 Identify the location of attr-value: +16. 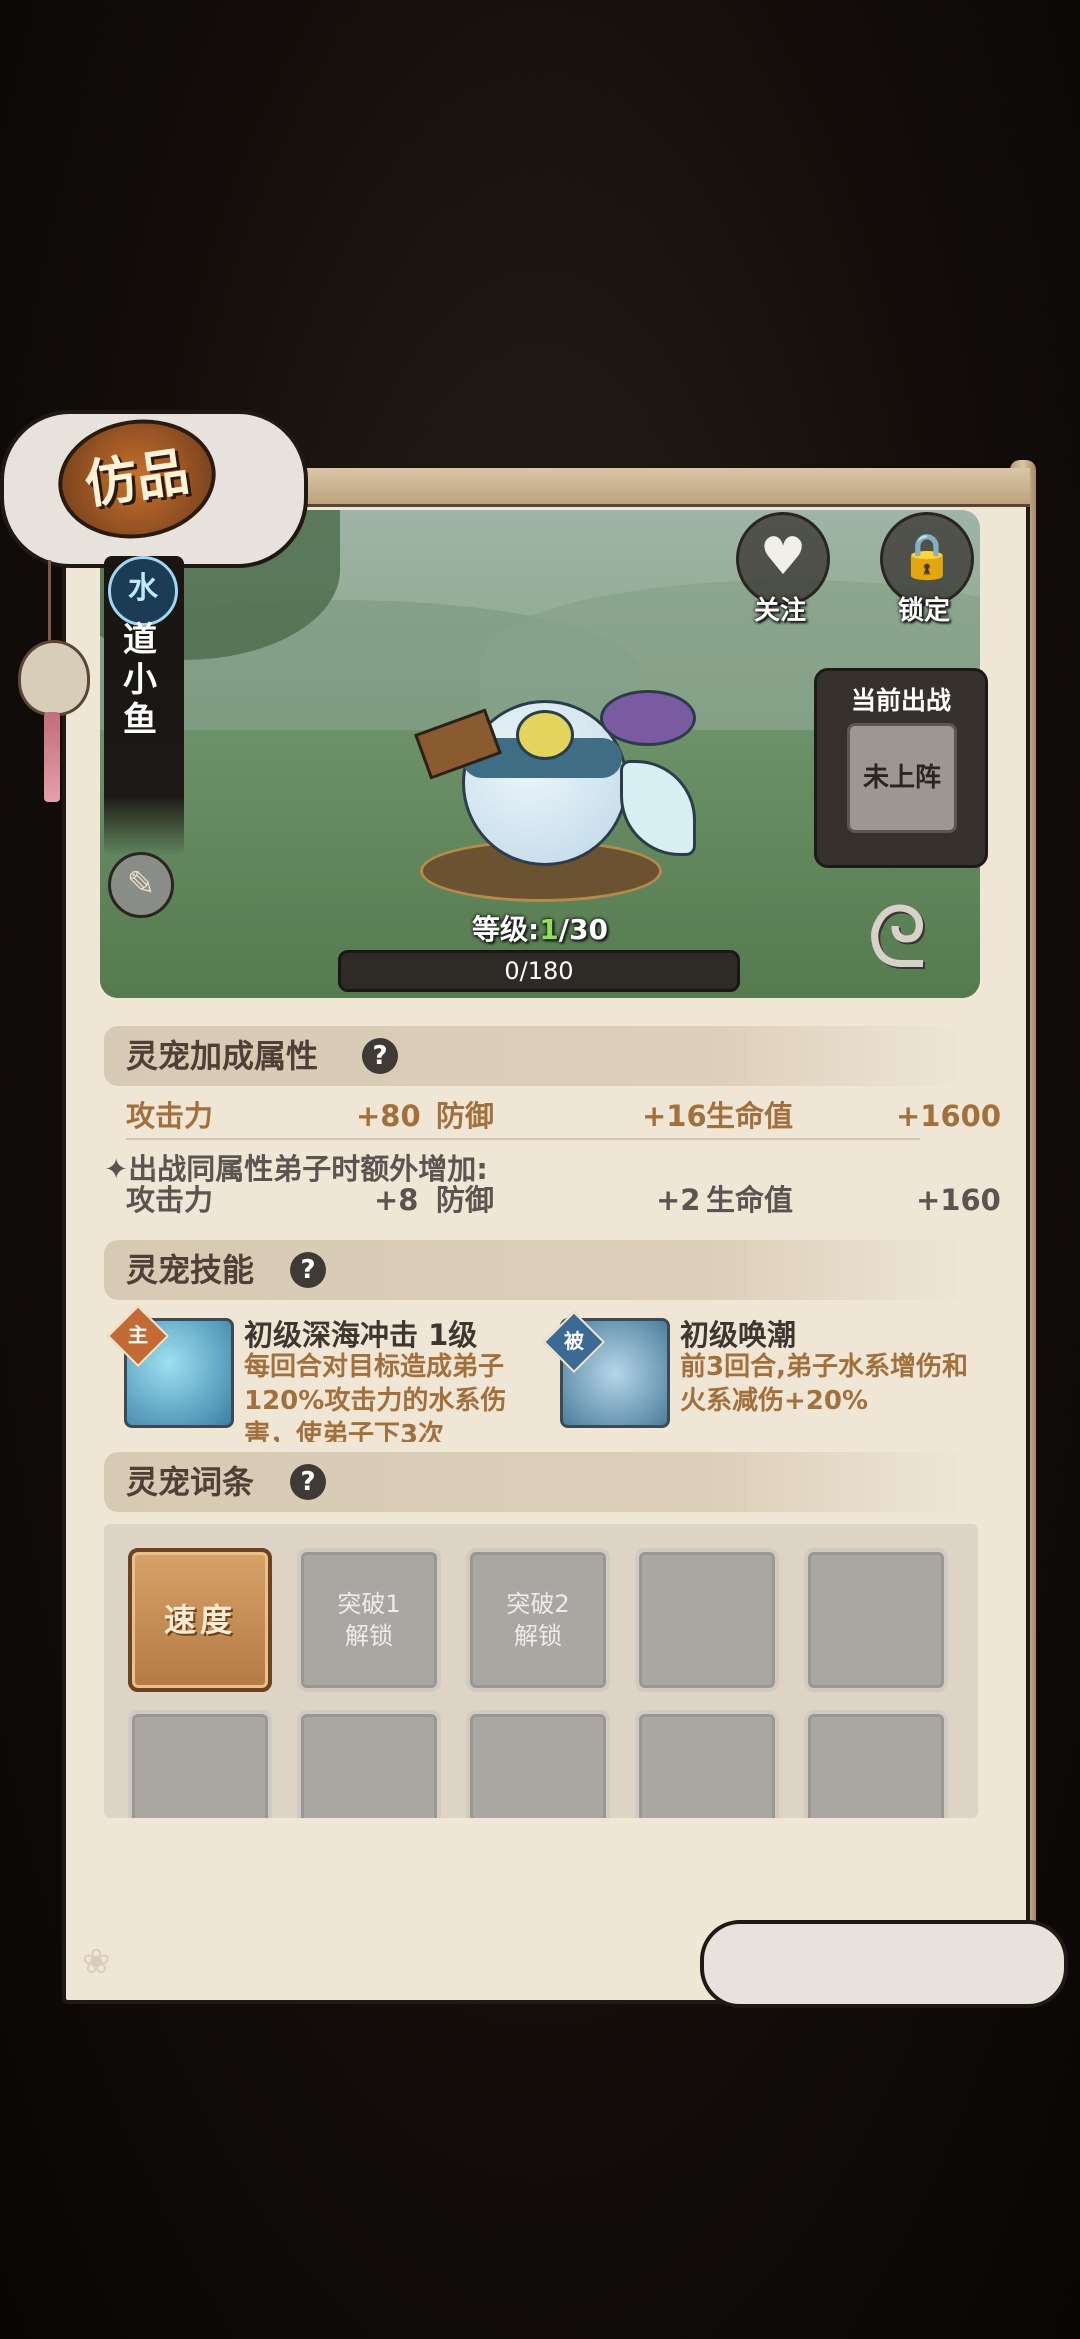
(674, 1116).